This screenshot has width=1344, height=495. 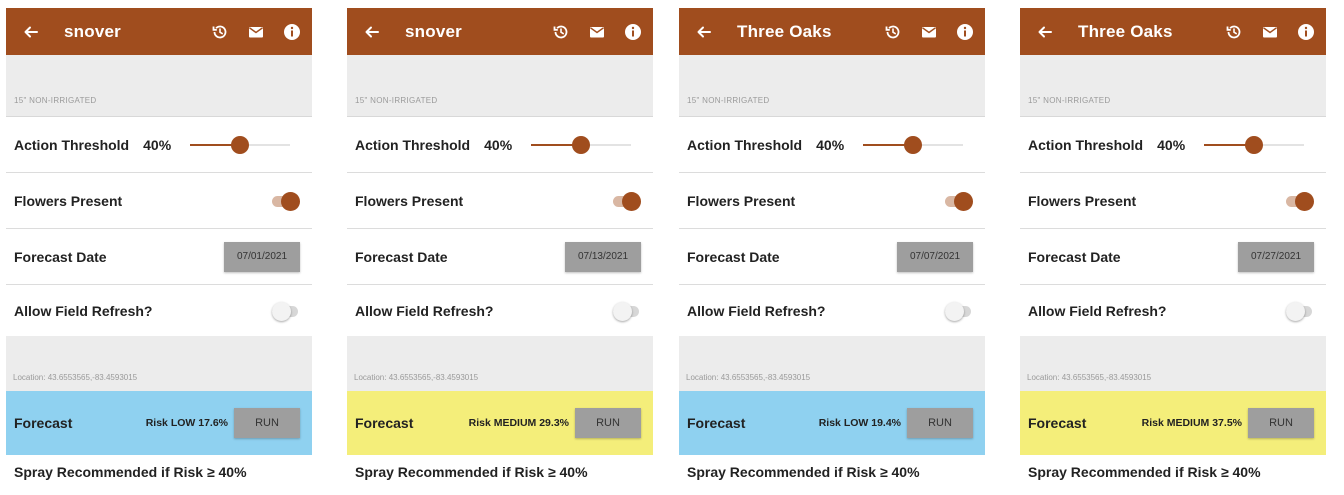 I want to click on forecast-panel: Forecast Risk MEDIUM 37.5% RUN, so click(x=1173, y=423).